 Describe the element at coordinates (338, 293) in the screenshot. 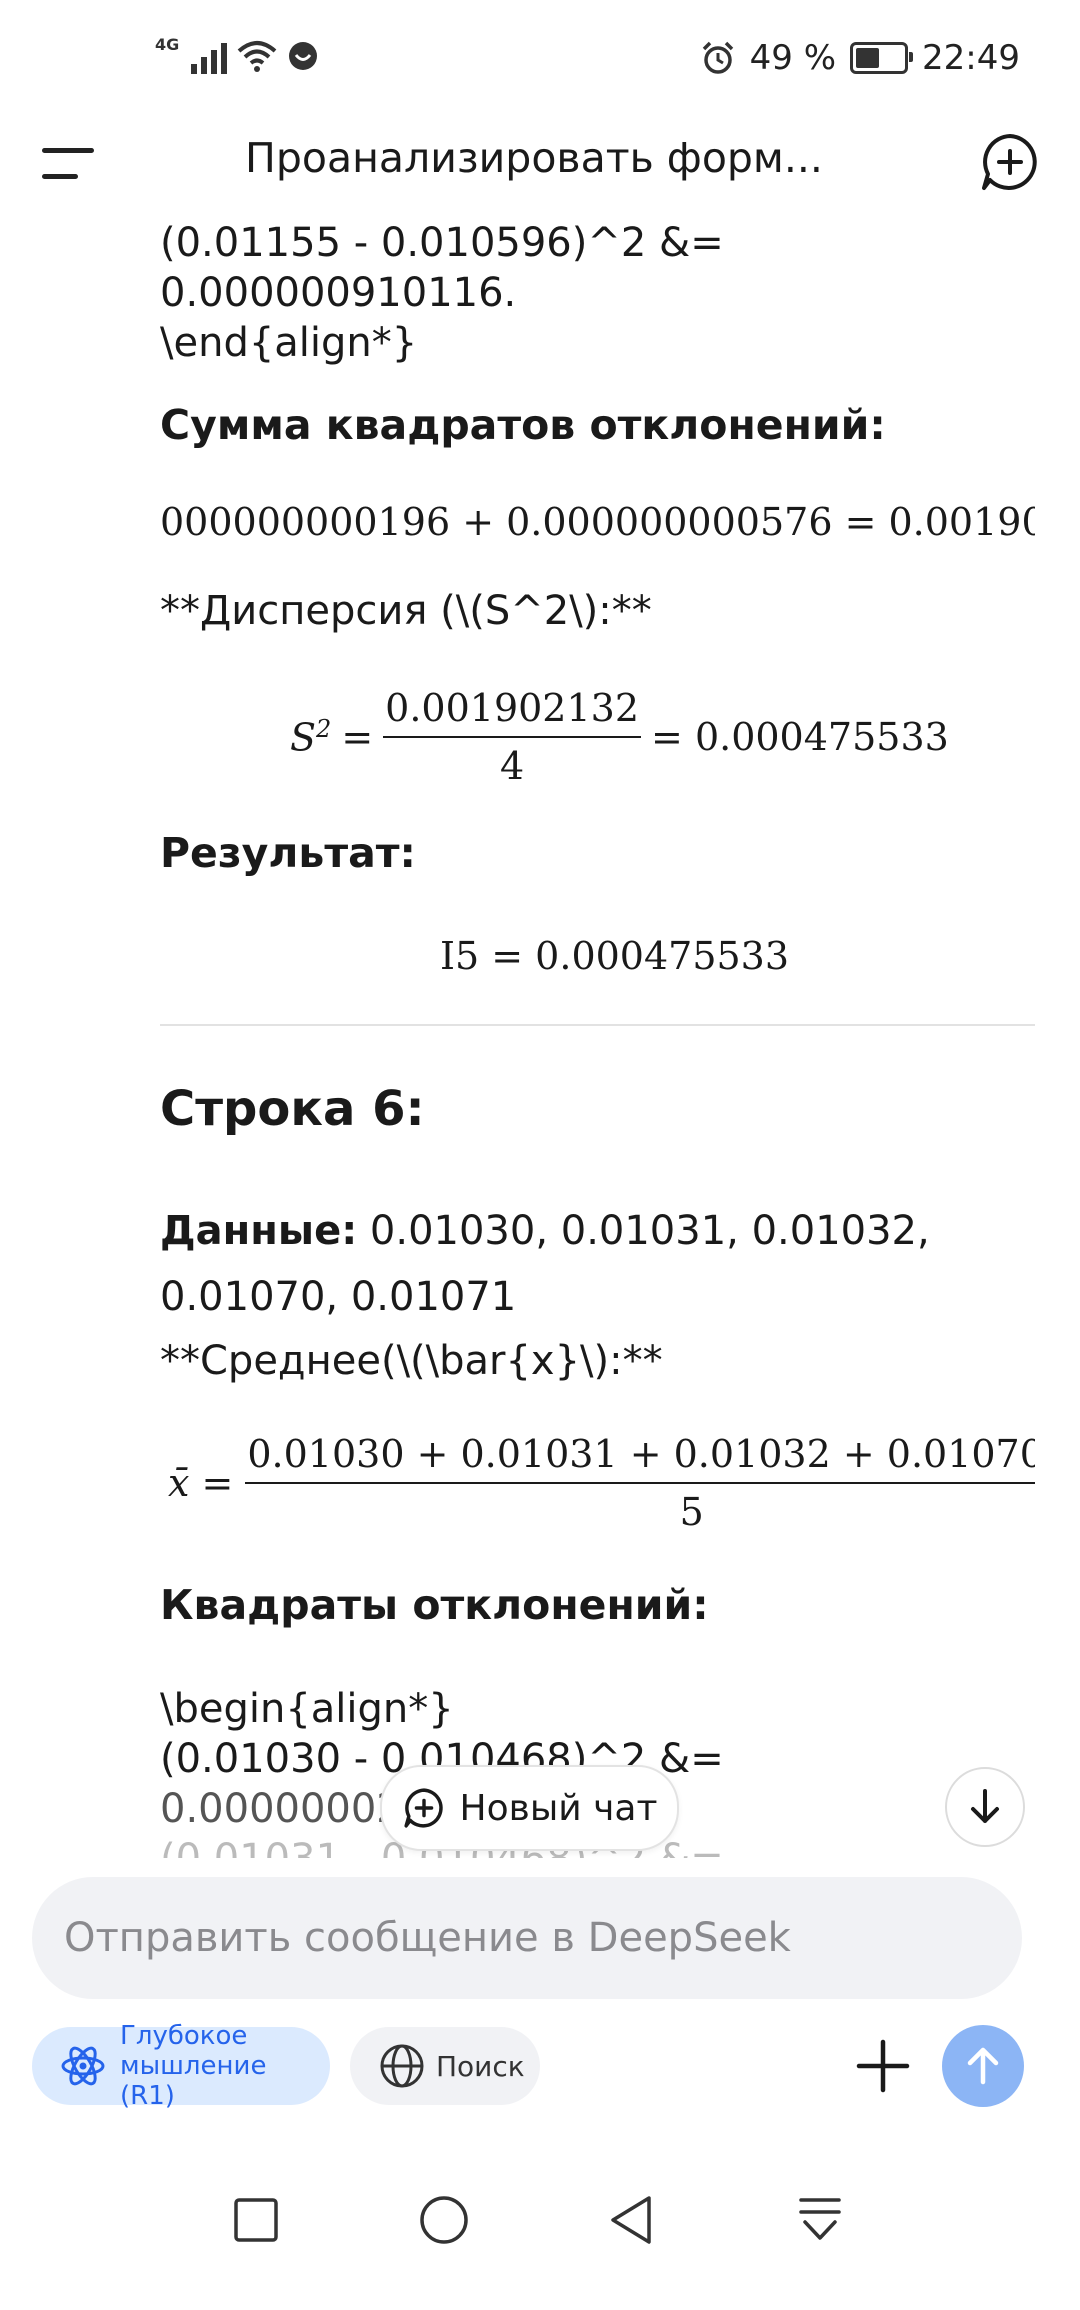

I see `code-line: 0.000000910116.` at that location.